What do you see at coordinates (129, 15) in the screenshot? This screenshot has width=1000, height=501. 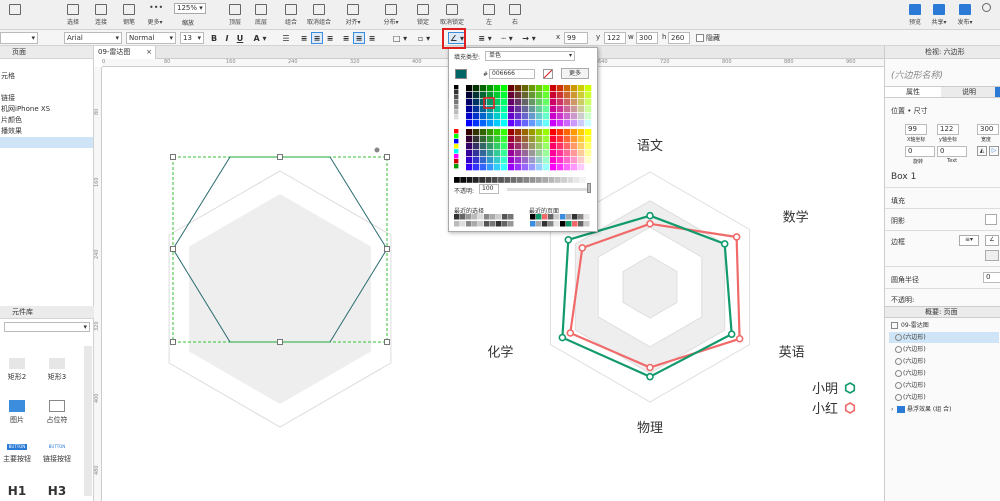 I see `pen-button: 钢笔` at bounding box center [129, 15].